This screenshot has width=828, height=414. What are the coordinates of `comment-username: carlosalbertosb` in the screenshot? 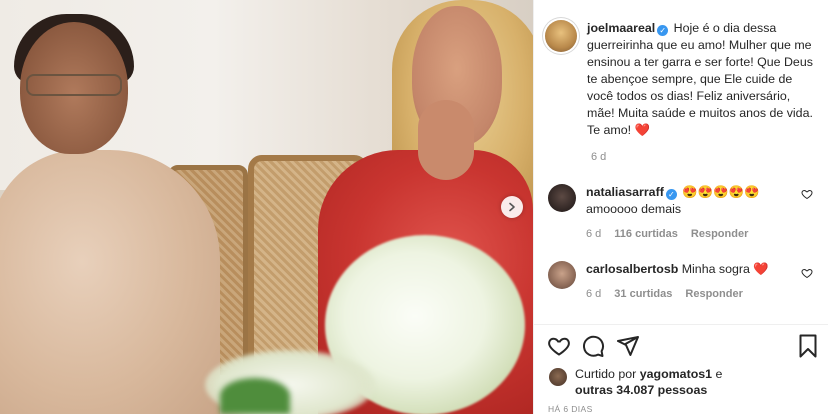 It's located at (632, 269).